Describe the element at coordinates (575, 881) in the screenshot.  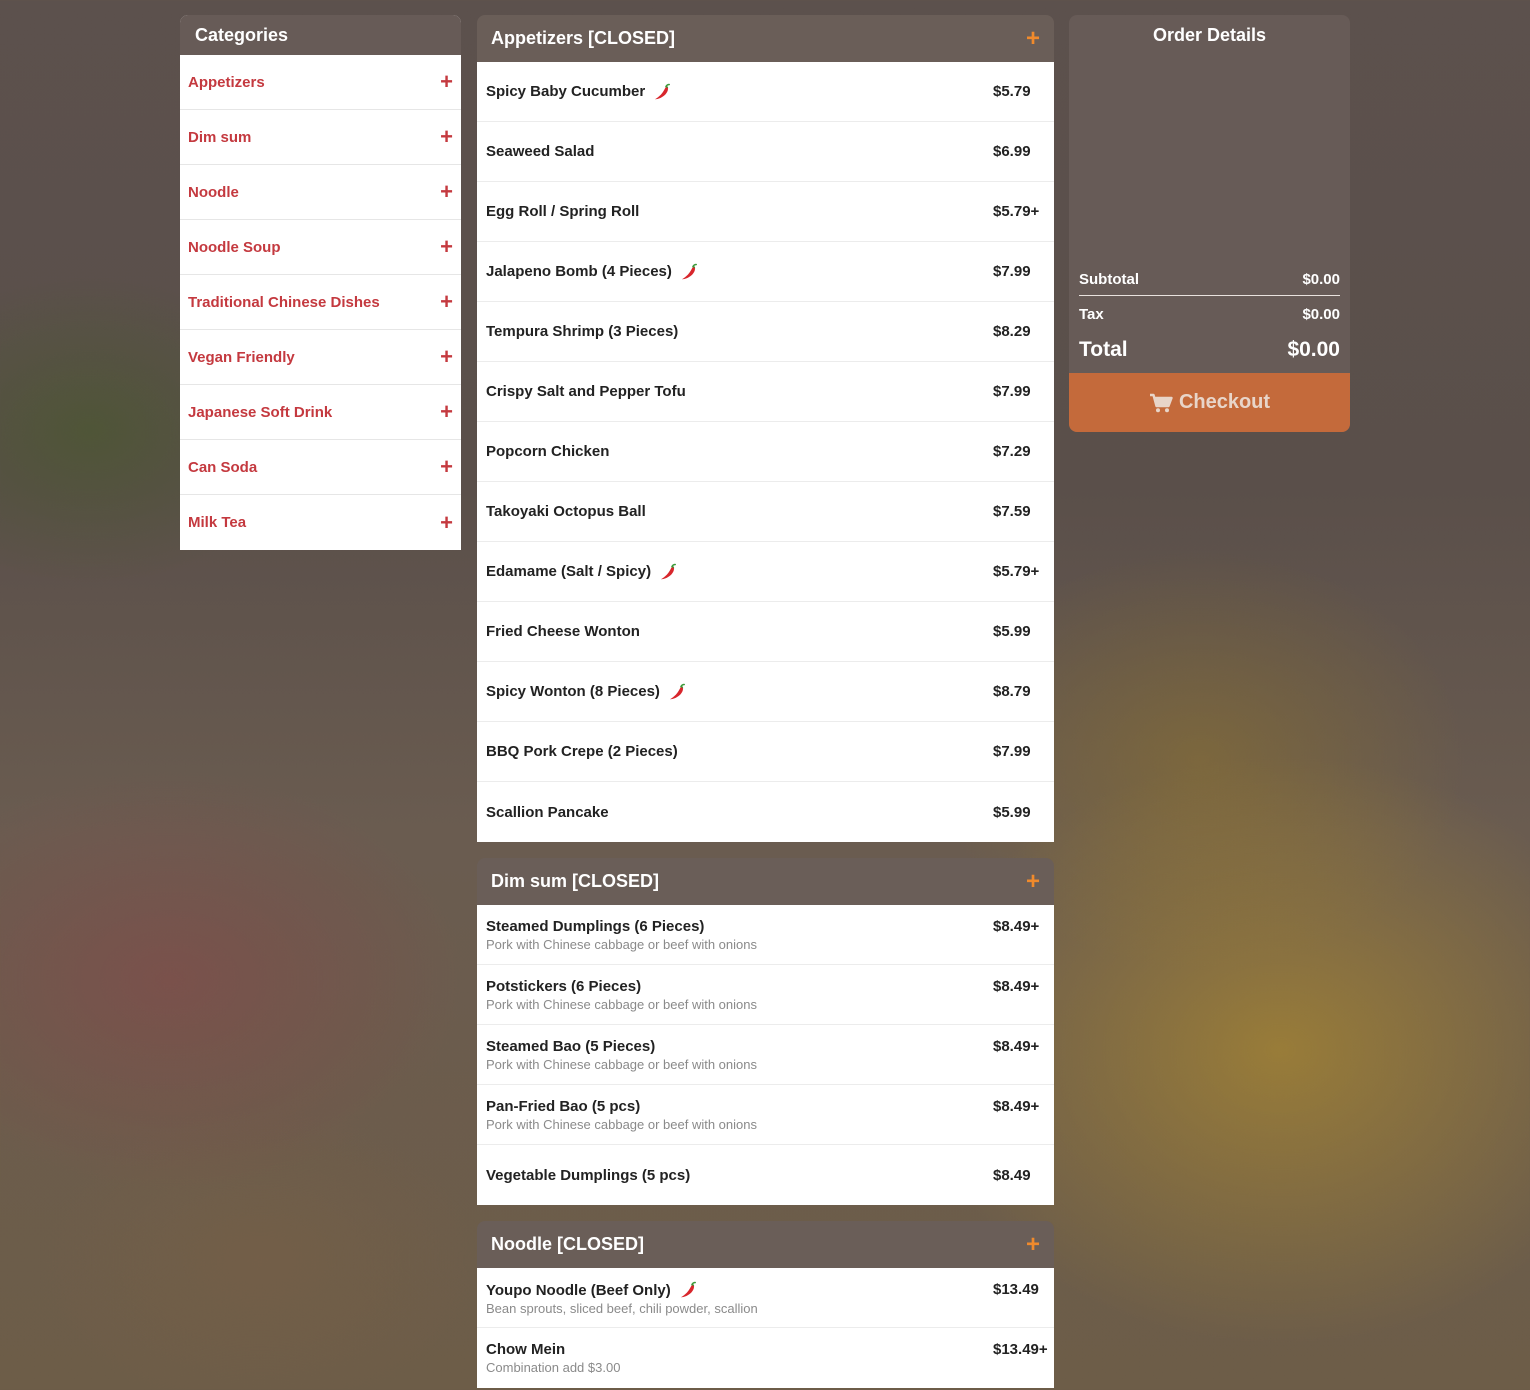
I see `section-title: Dim sum [CLOSED]` at that location.